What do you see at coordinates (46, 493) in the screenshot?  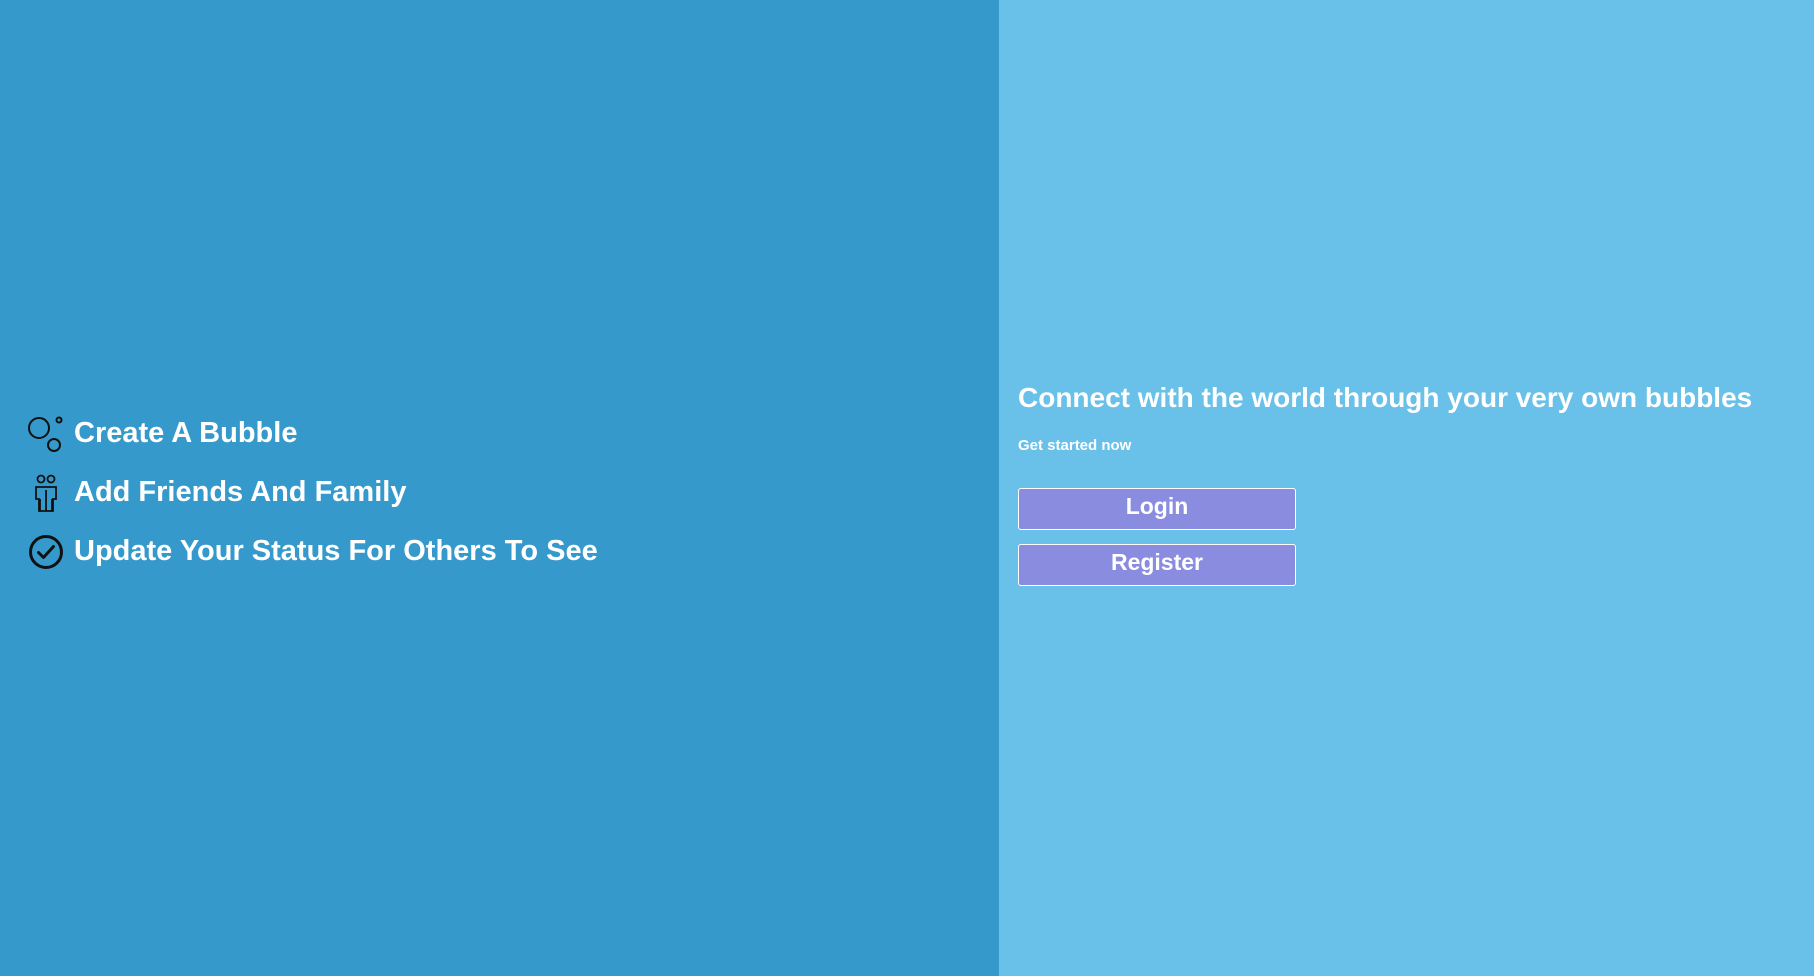 I see `people-icon` at bounding box center [46, 493].